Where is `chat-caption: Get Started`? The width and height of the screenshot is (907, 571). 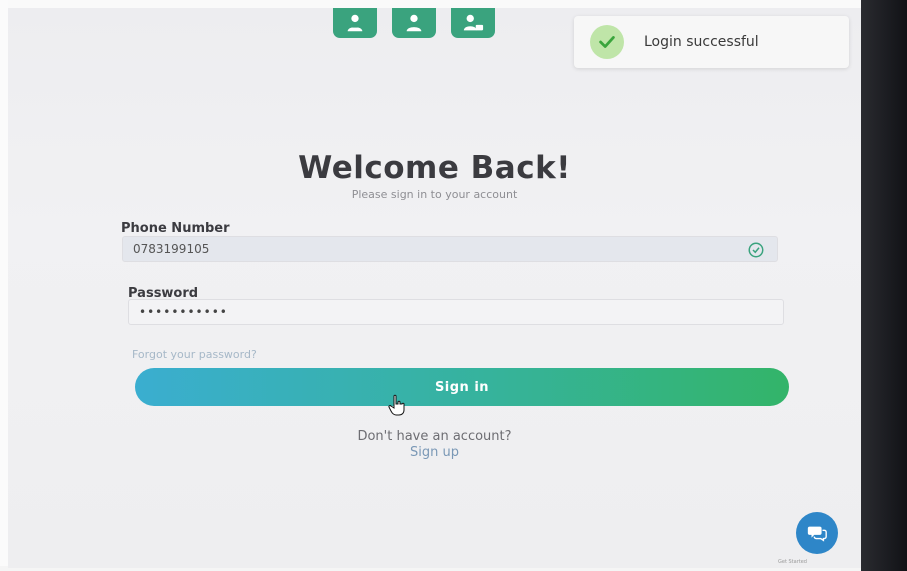
chat-caption: Get Started is located at coordinates (792, 562).